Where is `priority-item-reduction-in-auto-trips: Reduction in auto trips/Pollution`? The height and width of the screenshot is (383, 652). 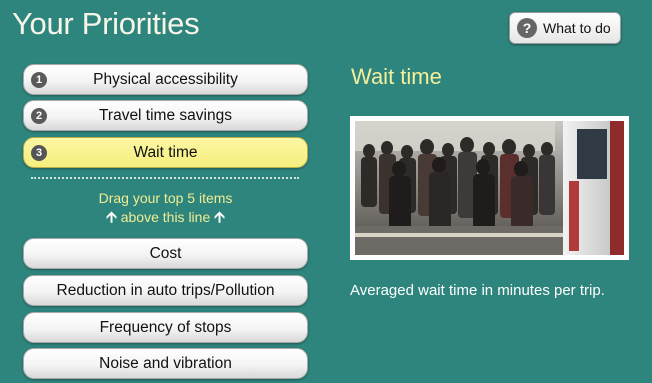 priority-item-reduction-in-auto-trips: Reduction in auto trips/Pollution is located at coordinates (165, 290).